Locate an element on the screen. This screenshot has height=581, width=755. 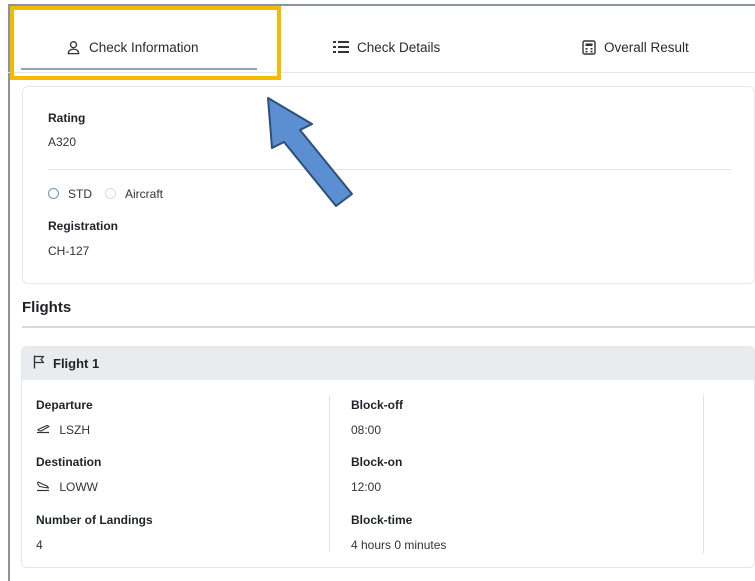
flights-section-title: Flights is located at coordinates (47, 307).